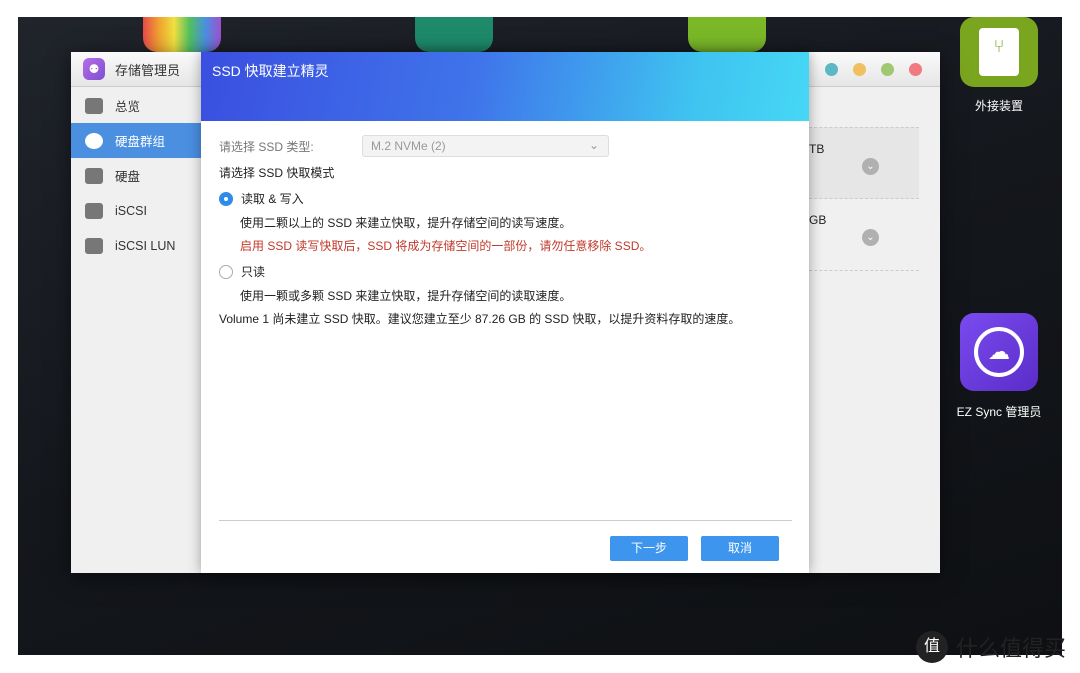  I want to click on ssd-type-select: M.2 NVMe (2) ⌄, so click(485, 146).